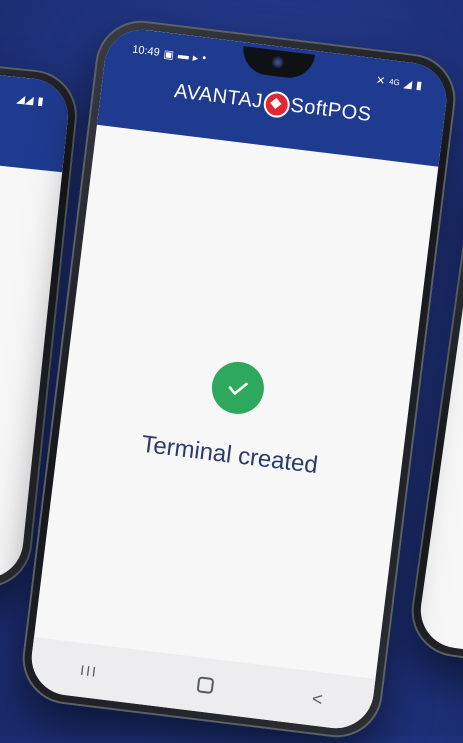 The width and height of the screenshot is (463, 743). I want to click on success-check-icon, so click(237, 387).